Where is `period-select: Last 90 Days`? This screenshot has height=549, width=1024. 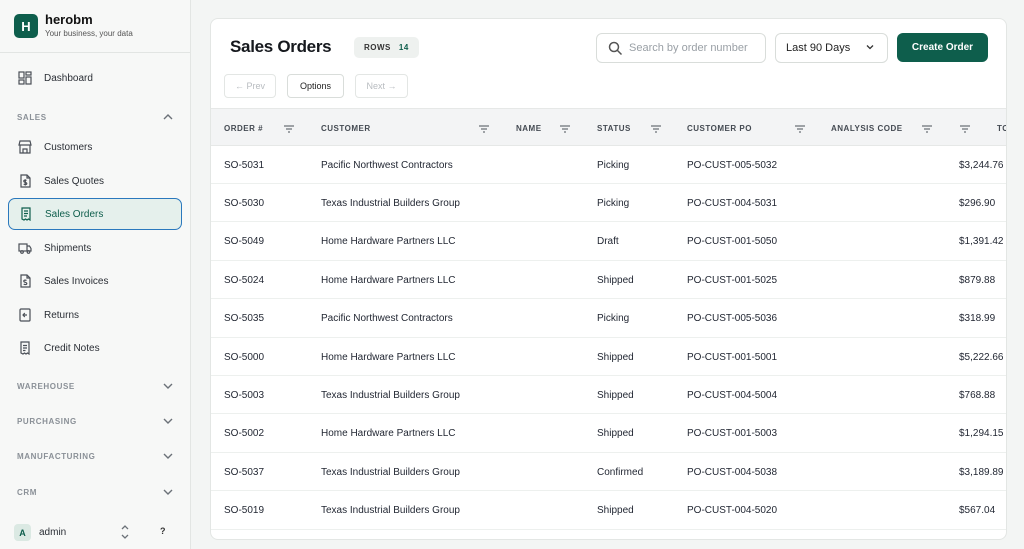 period-select: Last 90 Days is located at coordinates (831, 48).